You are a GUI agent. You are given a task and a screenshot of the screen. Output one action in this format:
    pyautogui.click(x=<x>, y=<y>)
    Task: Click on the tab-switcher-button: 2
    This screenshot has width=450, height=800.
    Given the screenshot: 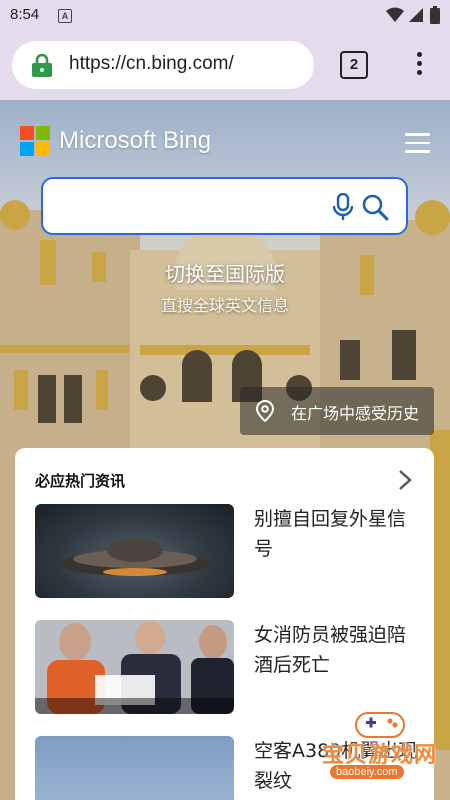 What is the action you would take?
    pyautogui.click(x=354, y=65)
    